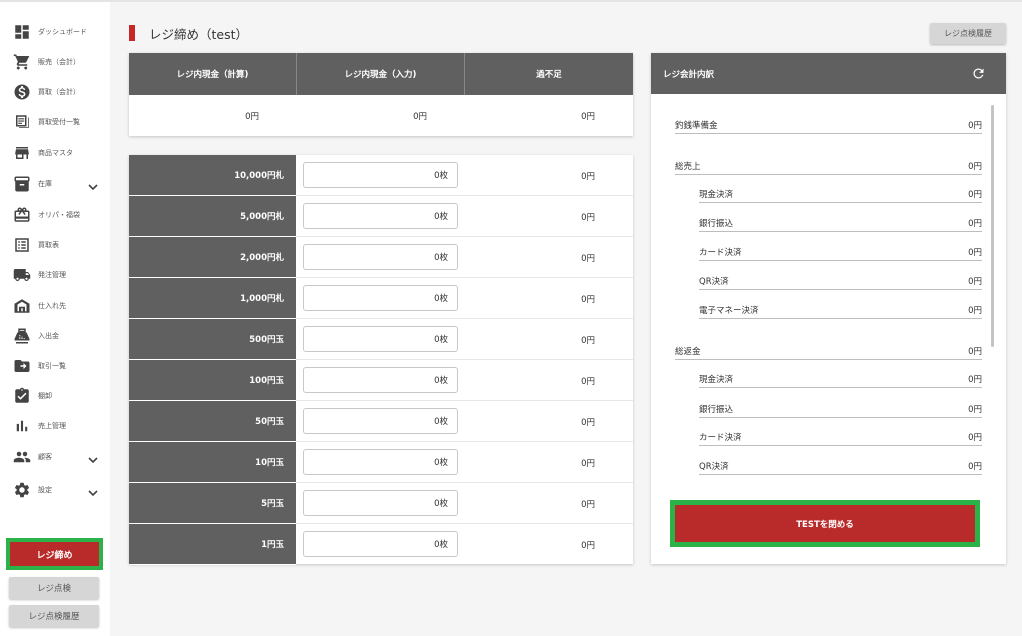 This screenshot has height=636, width=1022. Describe the element at coordinates (22, 32) in the screenshot. I see `dashboard-icon` at that location.